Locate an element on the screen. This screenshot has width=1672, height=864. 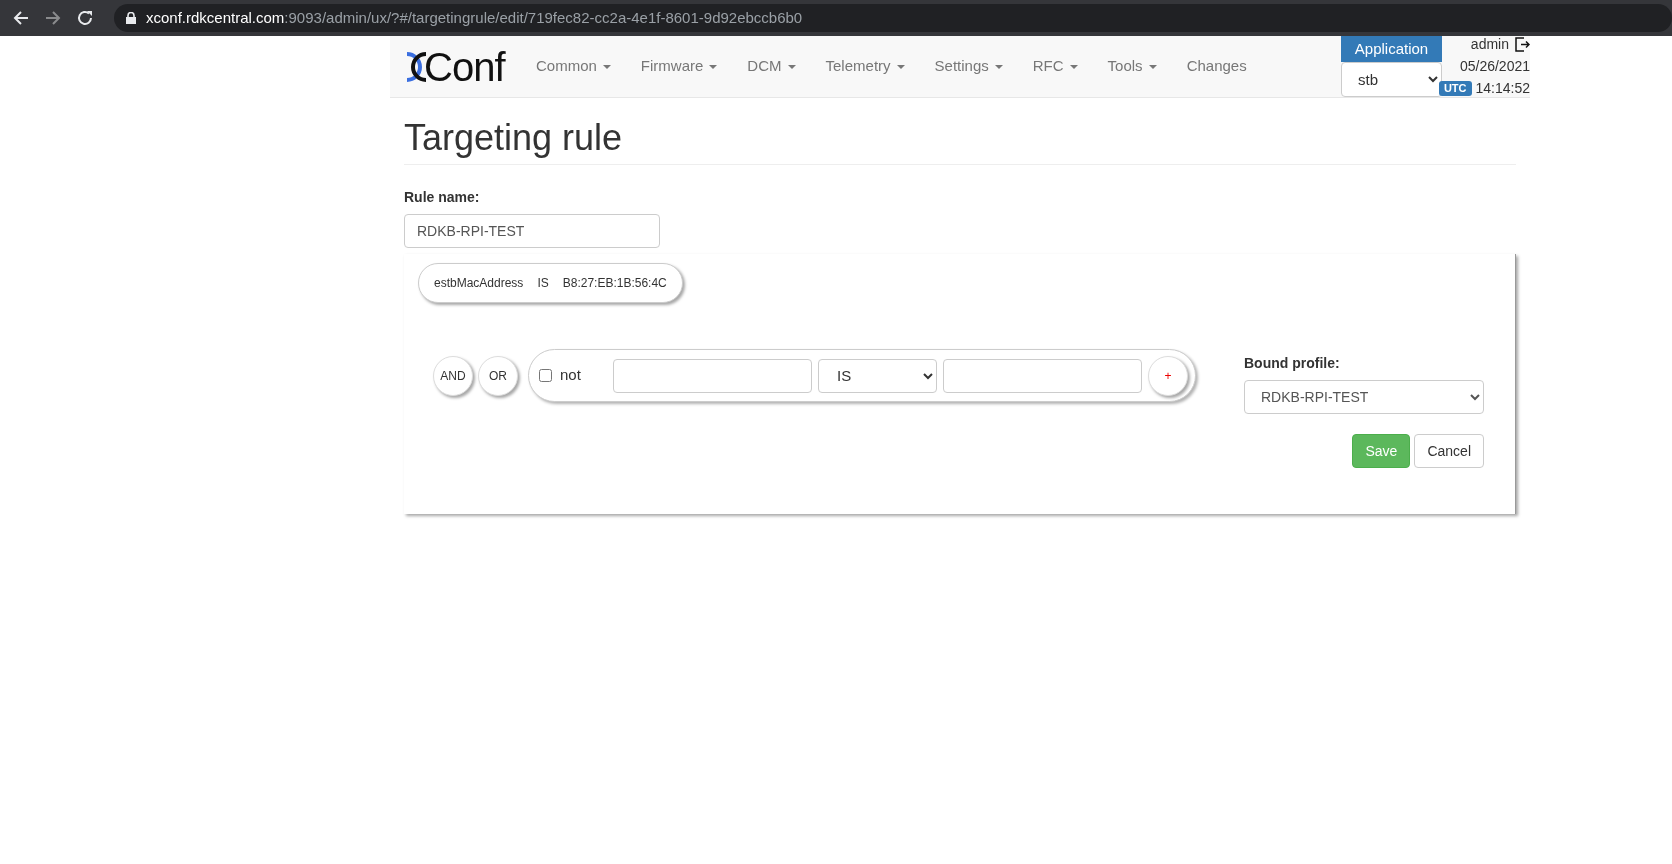
nav-menu-item: Tools is located at coordinates (1132, 66).